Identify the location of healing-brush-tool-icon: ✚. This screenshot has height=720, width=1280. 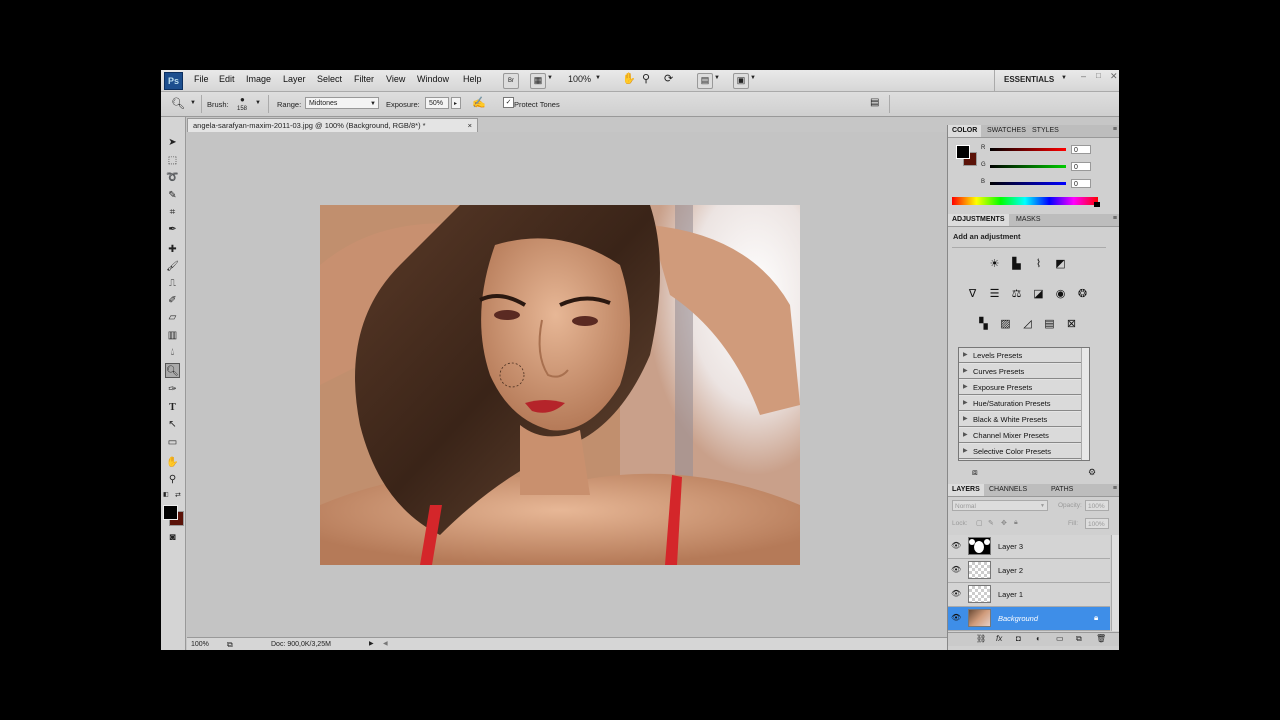
(172, 249).